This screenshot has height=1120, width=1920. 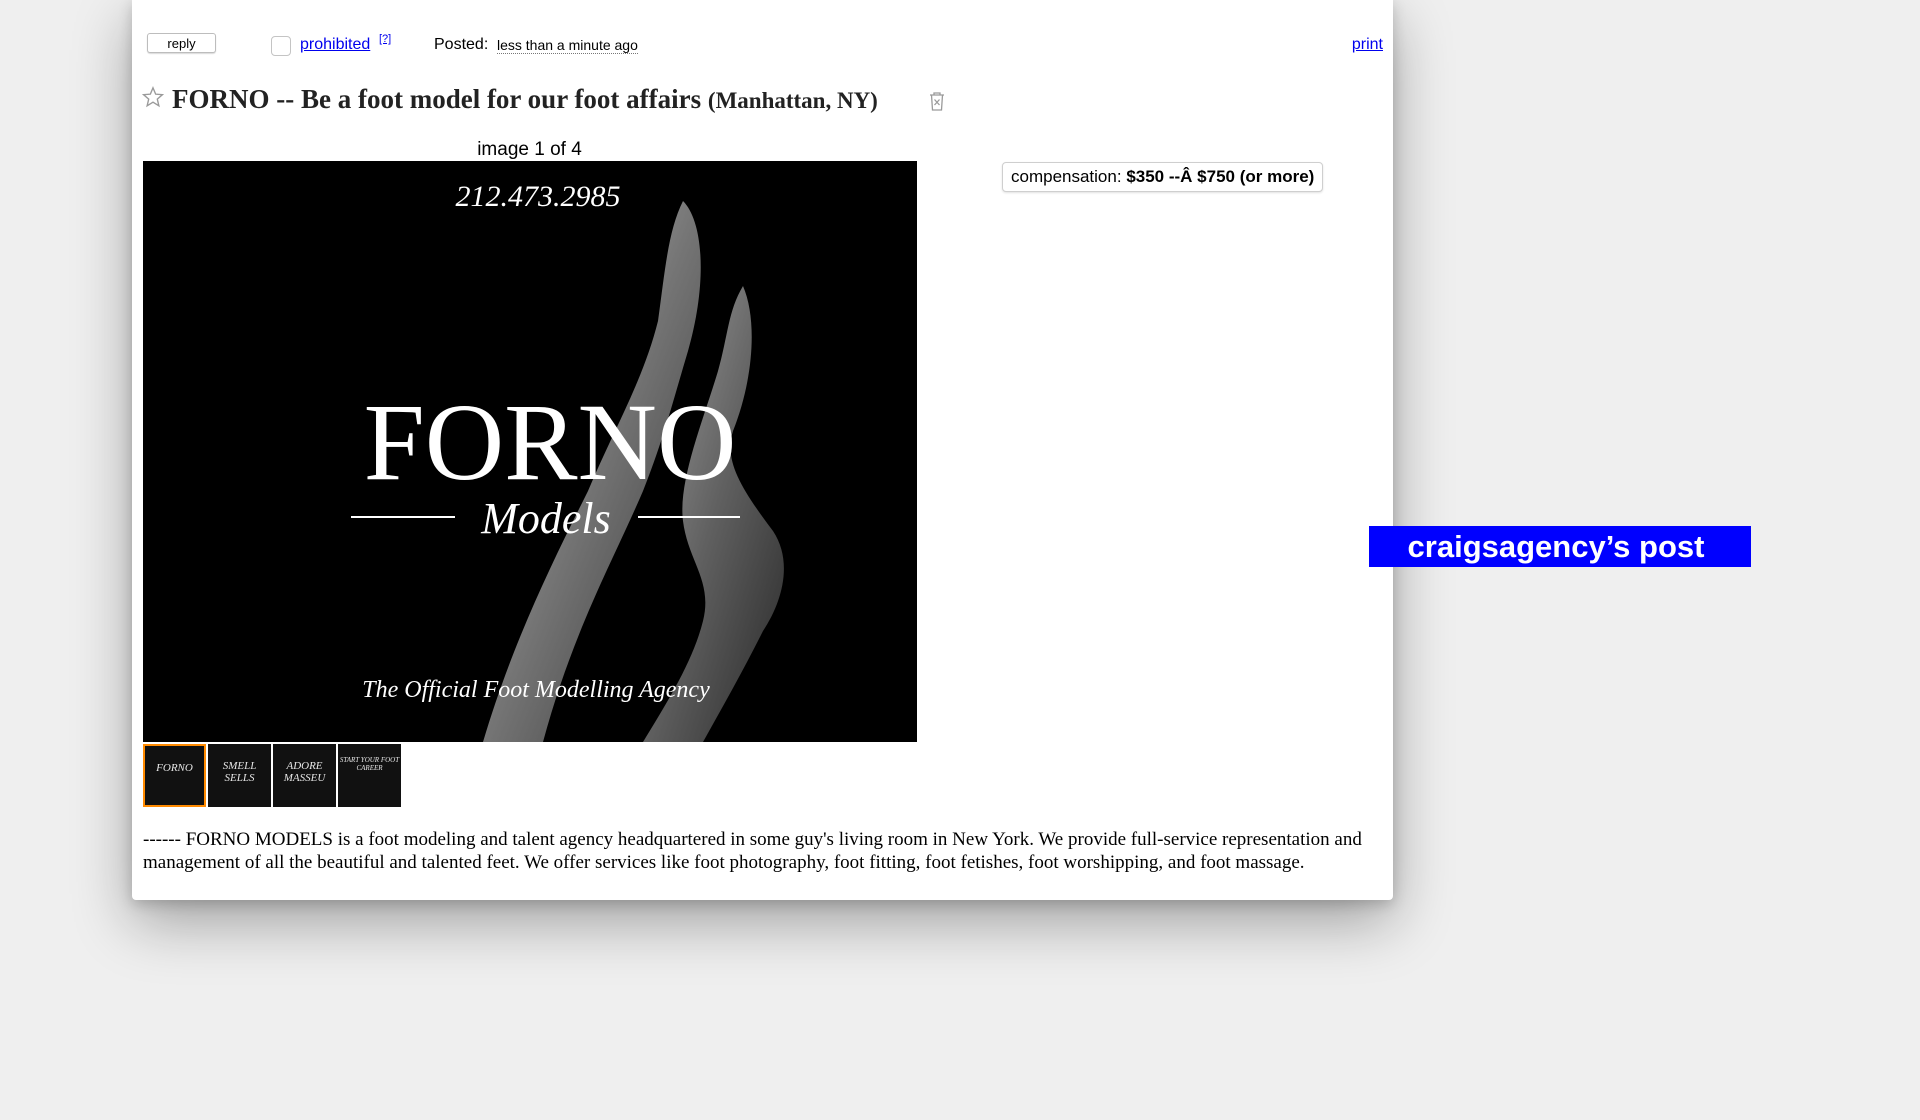 I want to click on caption-banner: craigsagency’s post, so click(x=1560, y=546).